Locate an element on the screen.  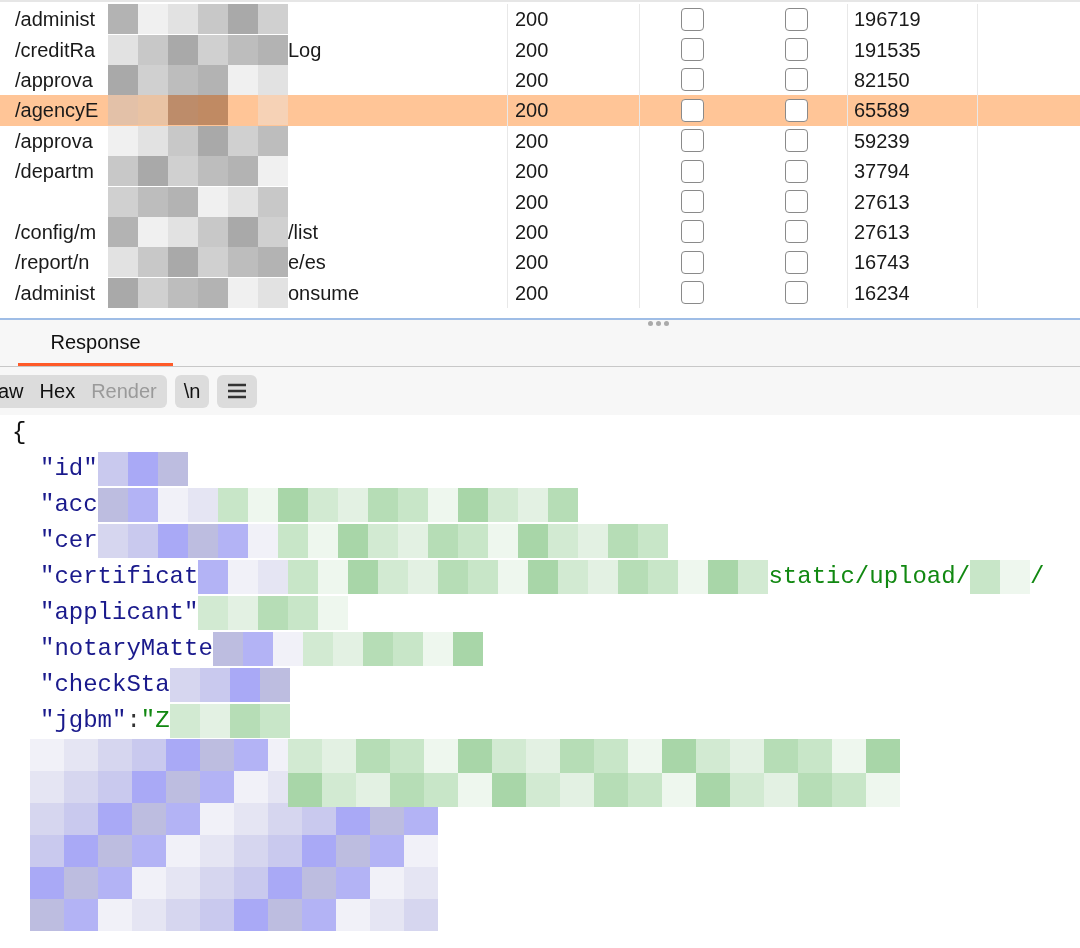
json-key: "acc is located at coordinates (69, 505).